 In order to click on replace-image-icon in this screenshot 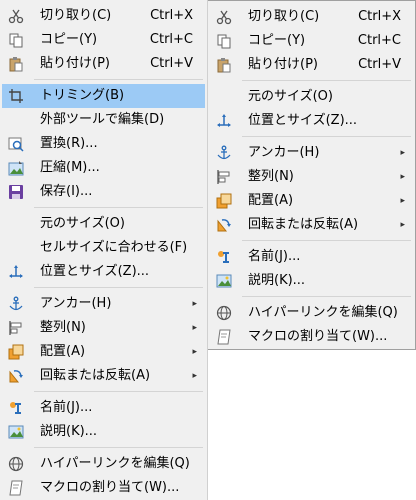, I will do `click(16, 144)`.